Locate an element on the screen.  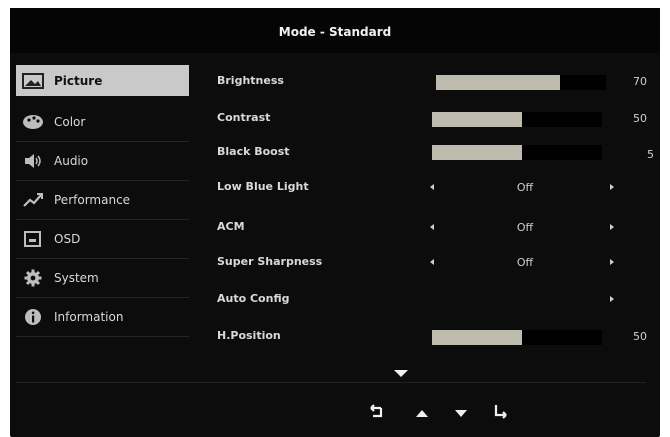
setting-value: 5 is located at coordinates (650, 154).